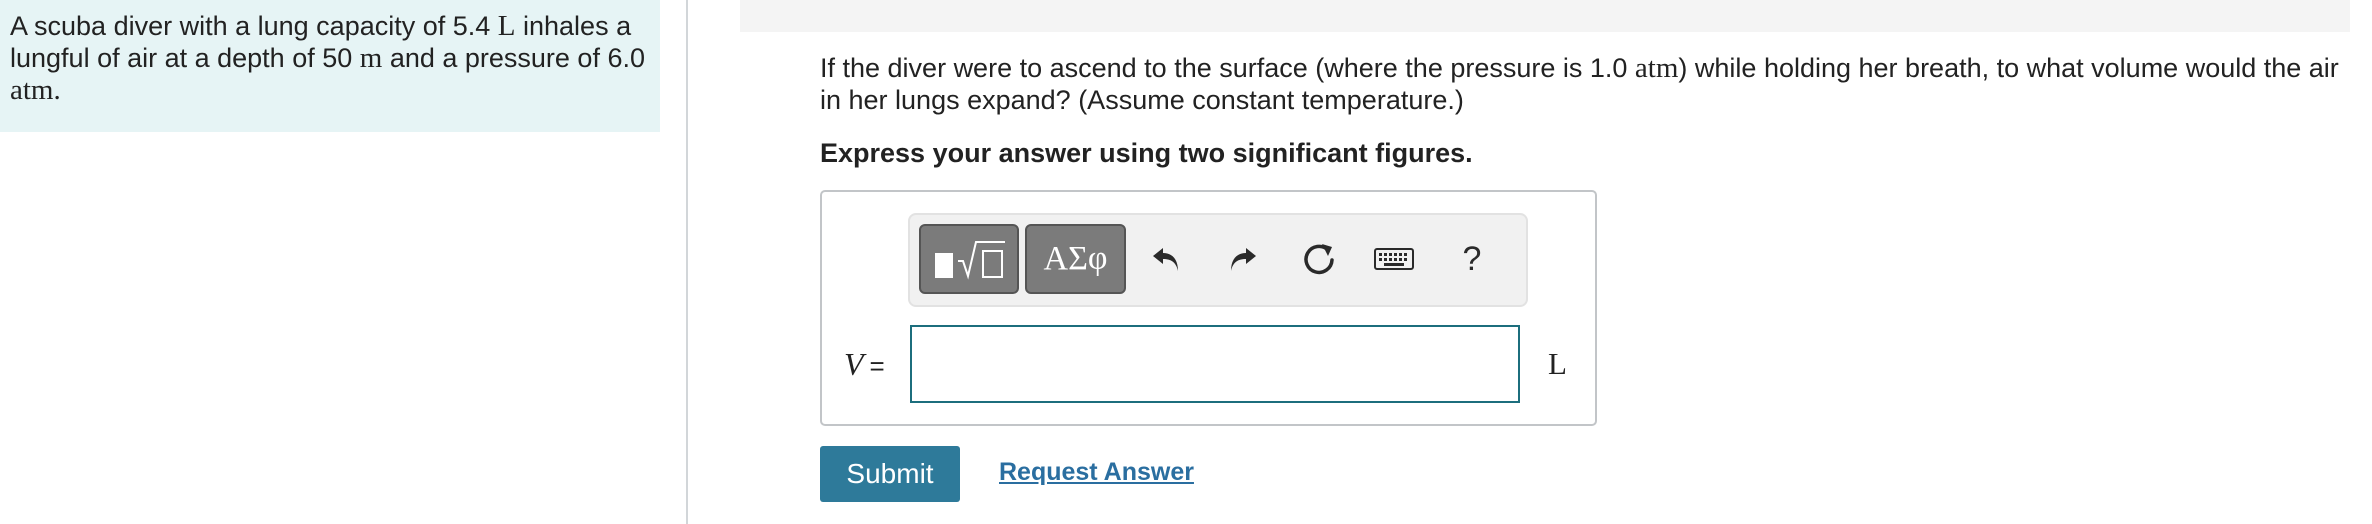 The image size is (2372, 524). Describe the element at coordinates (513, 58) in the screenshot. I see `problem-text-part: and a pressure of 6.0` at that location.